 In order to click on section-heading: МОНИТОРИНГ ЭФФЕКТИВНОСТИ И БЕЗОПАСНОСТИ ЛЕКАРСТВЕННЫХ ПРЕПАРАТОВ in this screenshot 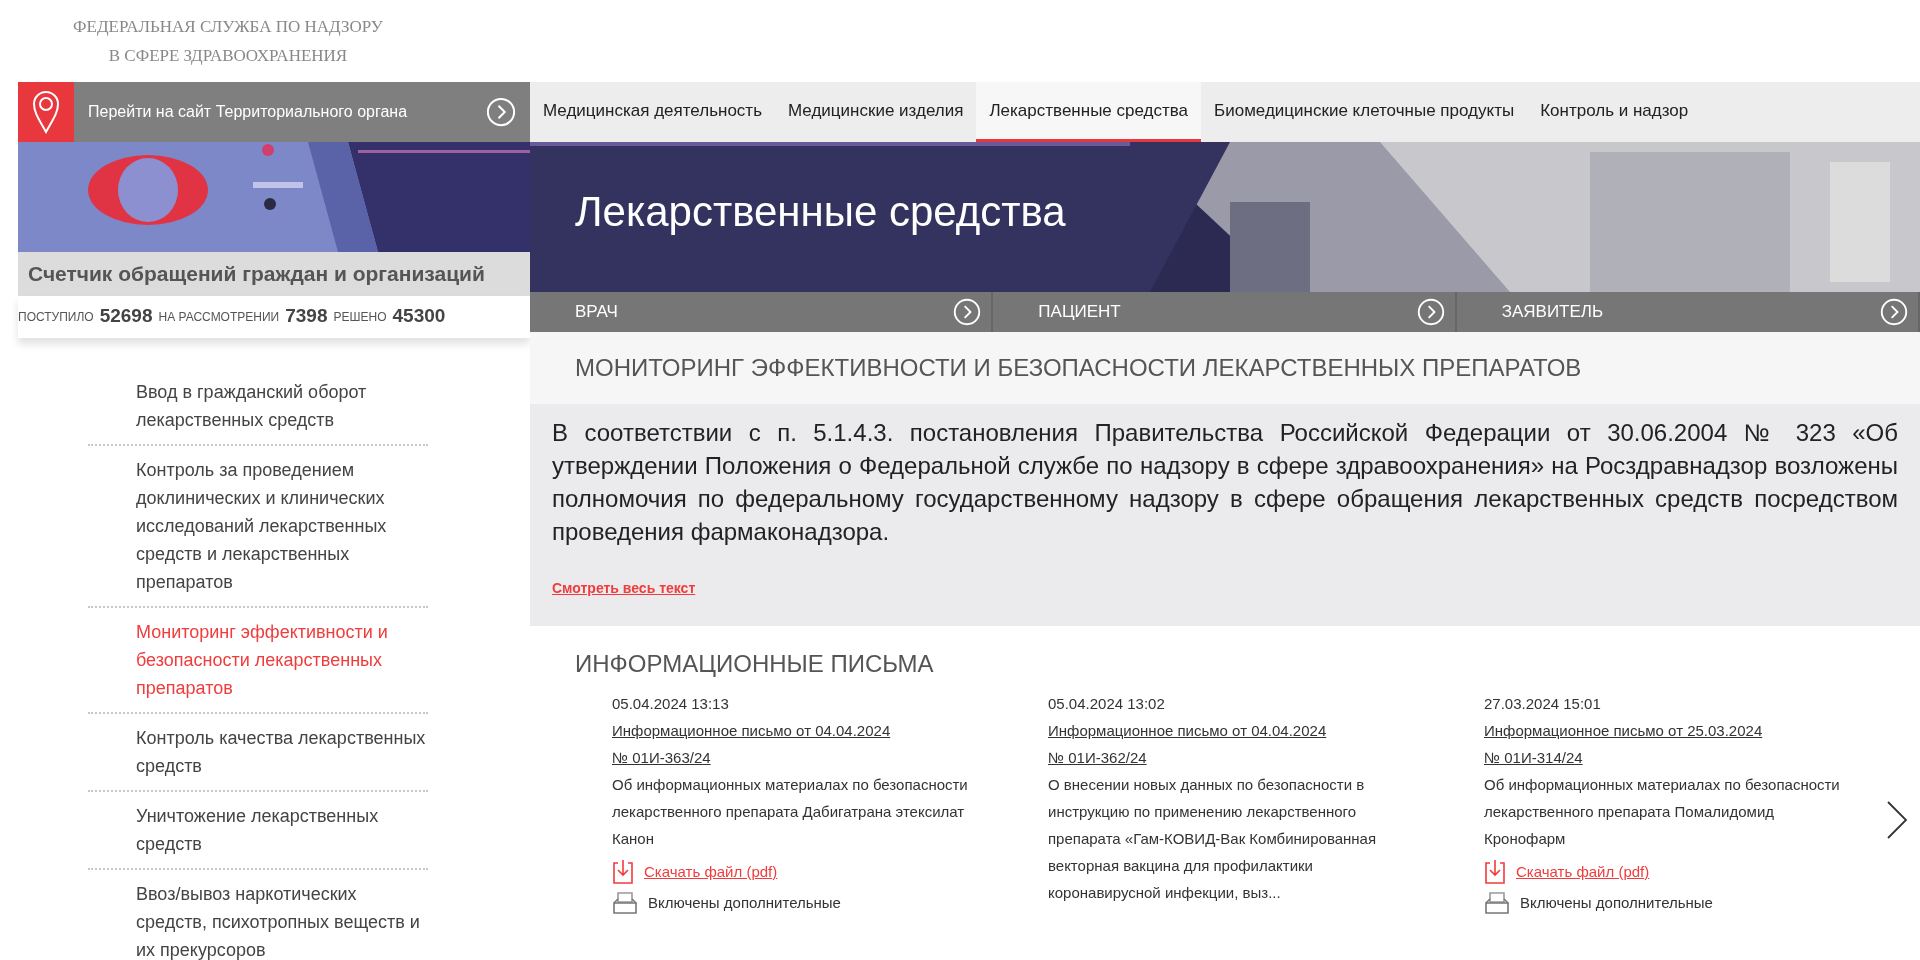, I will do `click(1225, 368)`.